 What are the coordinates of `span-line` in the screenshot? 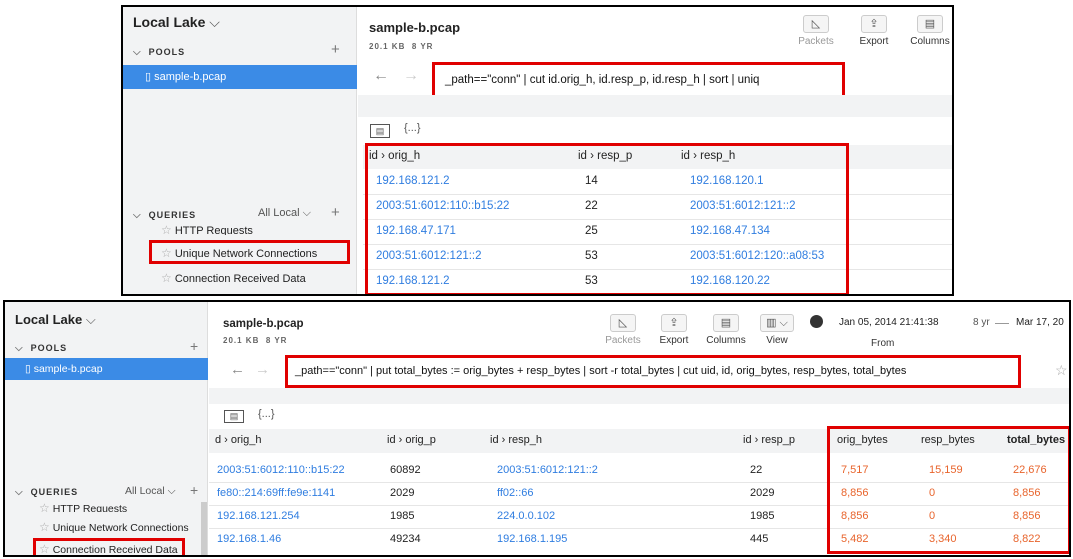 It's located at (1002, 323).